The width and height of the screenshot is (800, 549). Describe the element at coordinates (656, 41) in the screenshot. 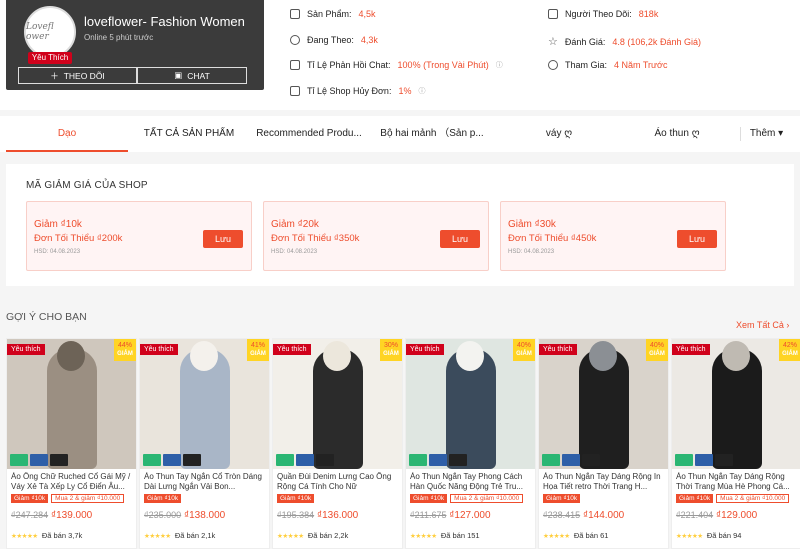

I see `stat-value: 4.8 (106,2k Đánh Giá)` at that location.